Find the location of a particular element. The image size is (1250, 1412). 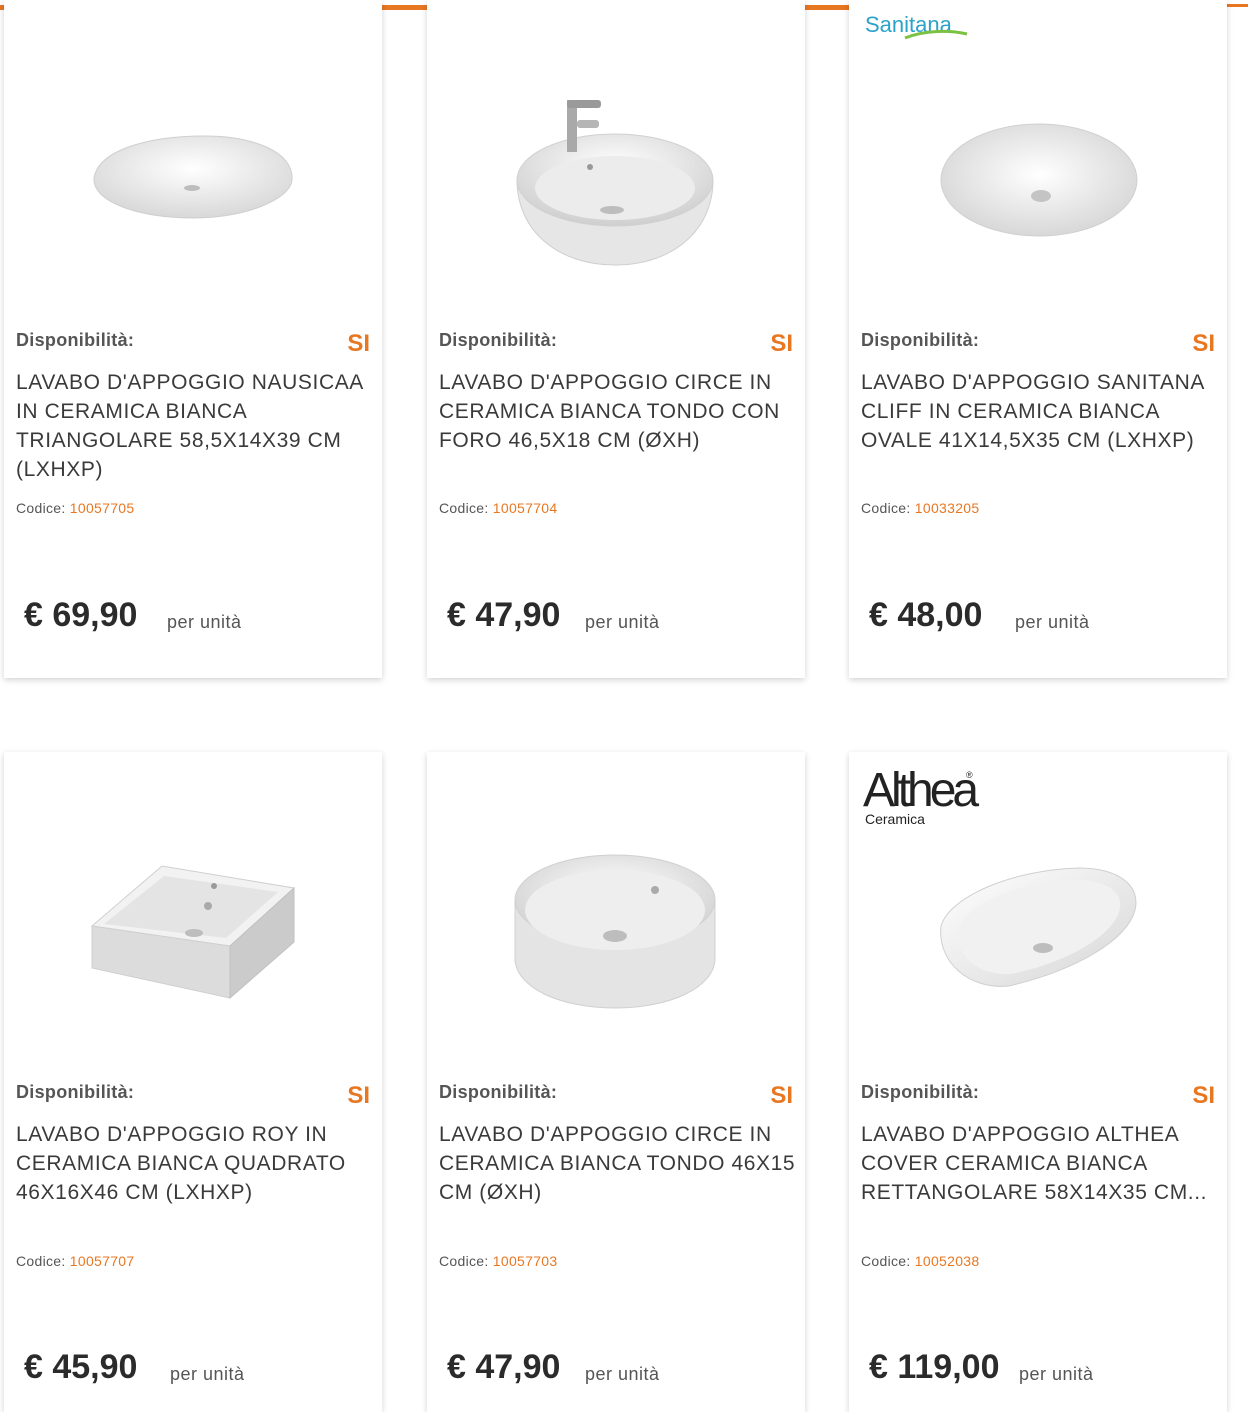

product-code: Codice: 10052038 is located at coordinates (920, 1261).